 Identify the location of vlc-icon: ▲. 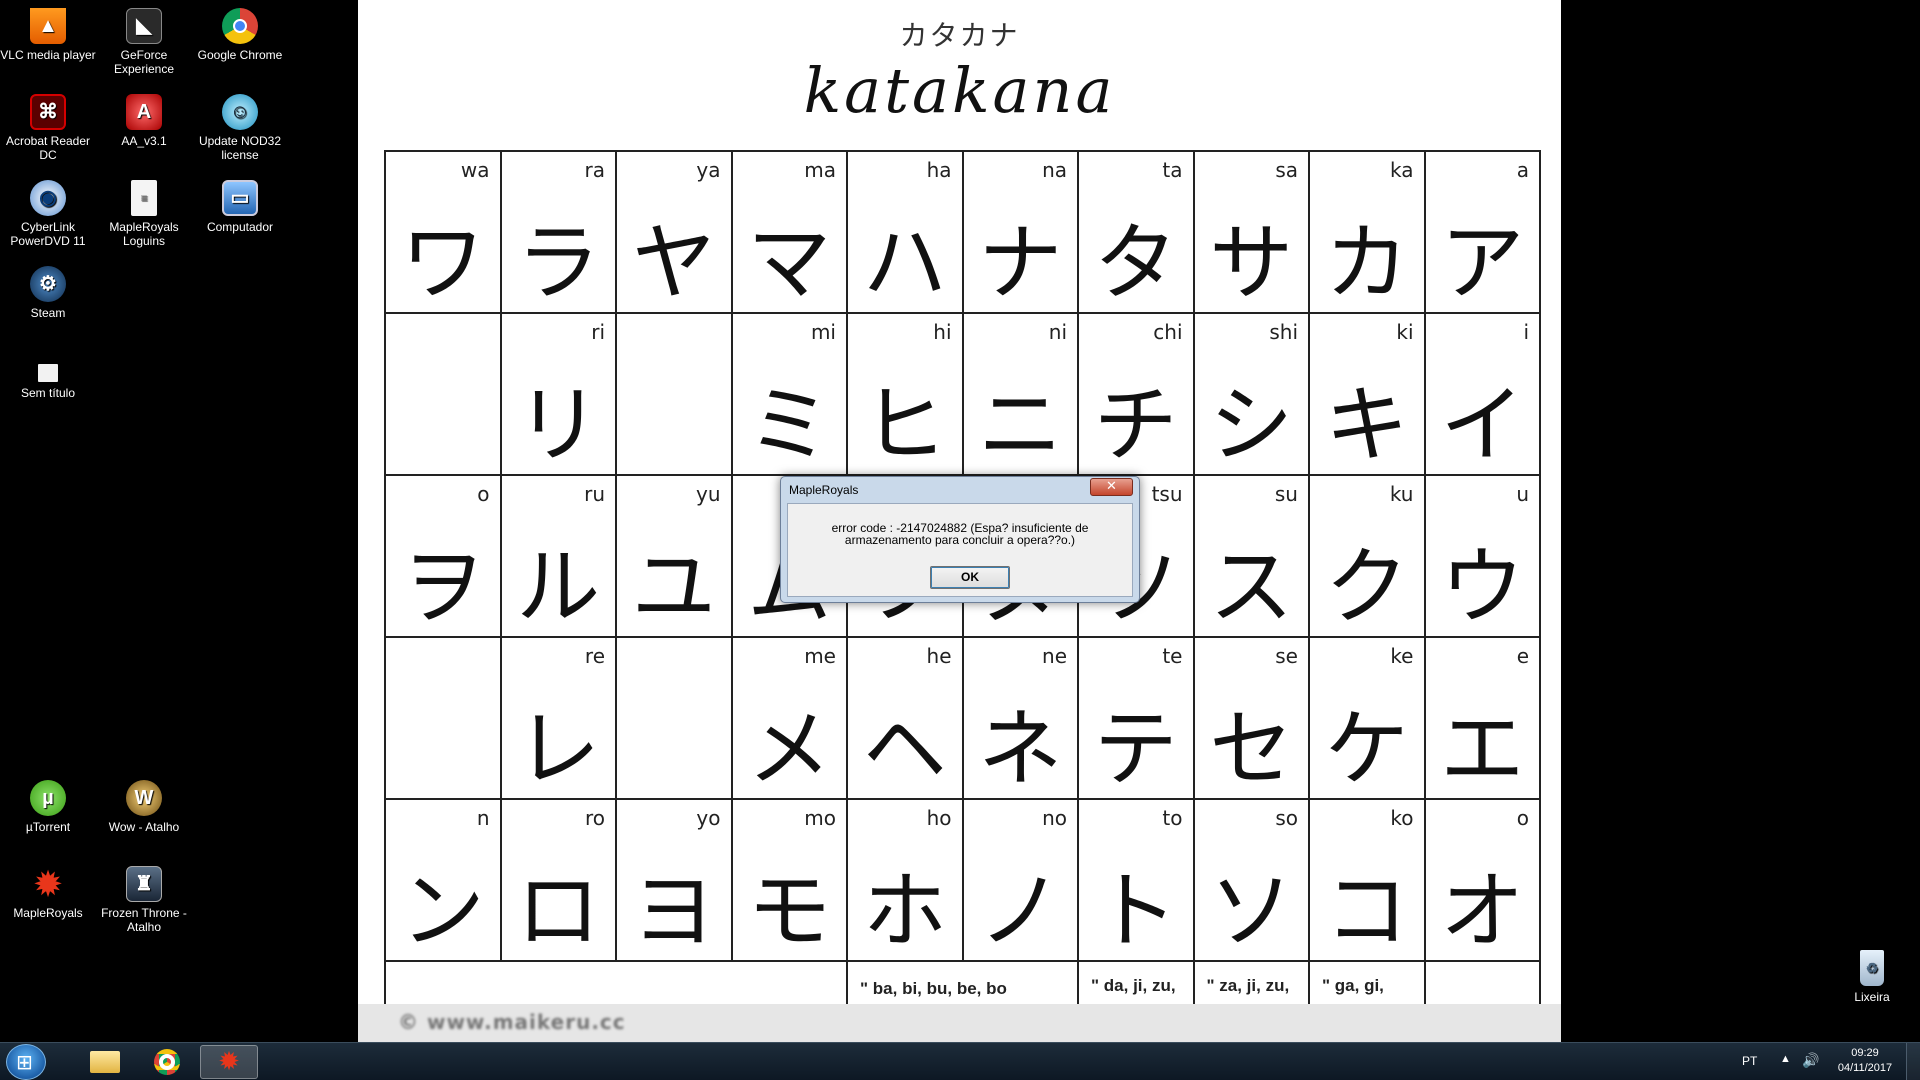
(48, 26).